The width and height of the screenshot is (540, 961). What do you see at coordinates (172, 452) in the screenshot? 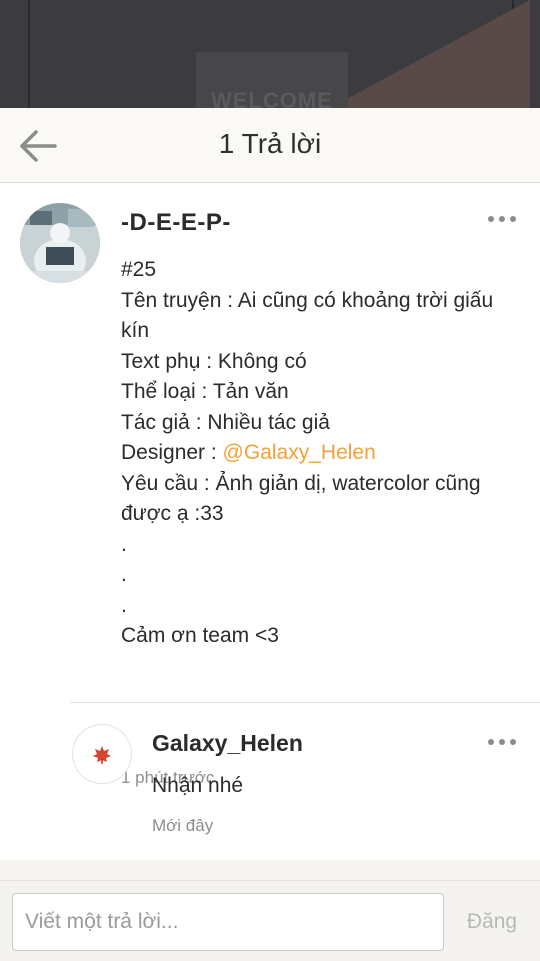
I see `designer-label: Designer :` at bounding box center [172, 452].